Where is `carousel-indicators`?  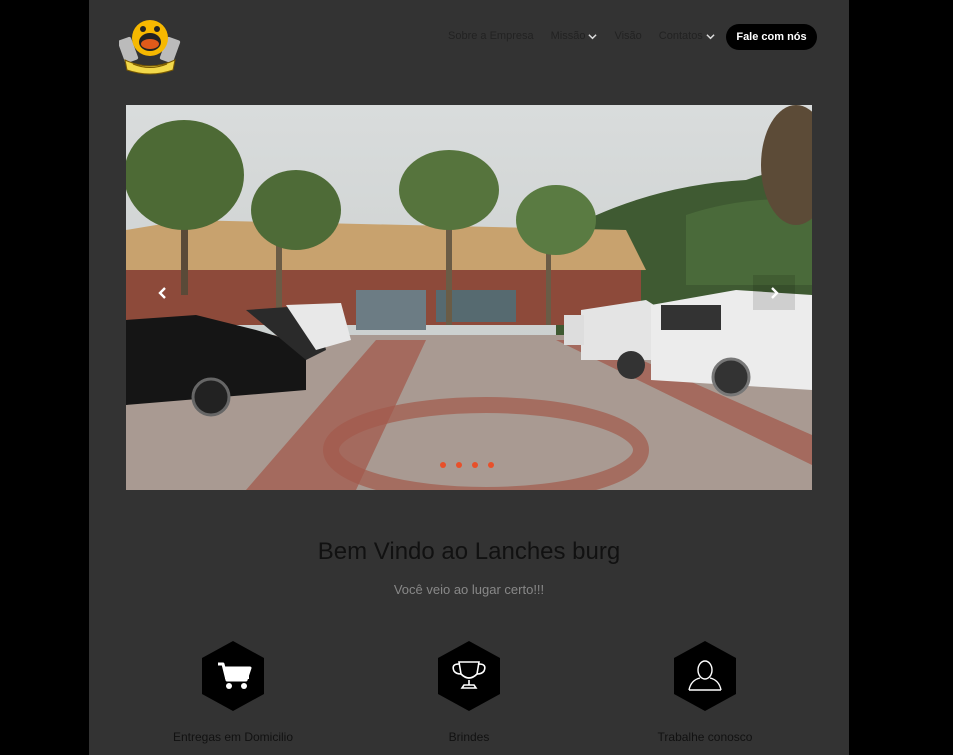 carousel-indicators is located at coordinates (472, 465).